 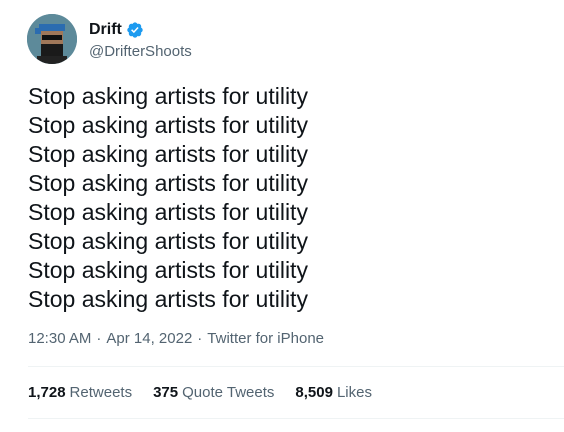 What do you see at coordinates (228, 392) in the screenshot?
I see `quote-tweets-label: Quote Tweets` at bounding box center [228, 392].